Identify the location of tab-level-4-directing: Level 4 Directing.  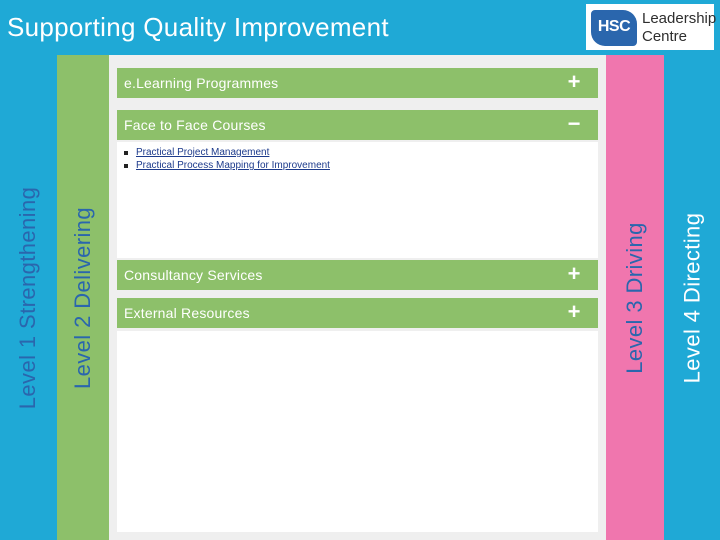
(692, 297).